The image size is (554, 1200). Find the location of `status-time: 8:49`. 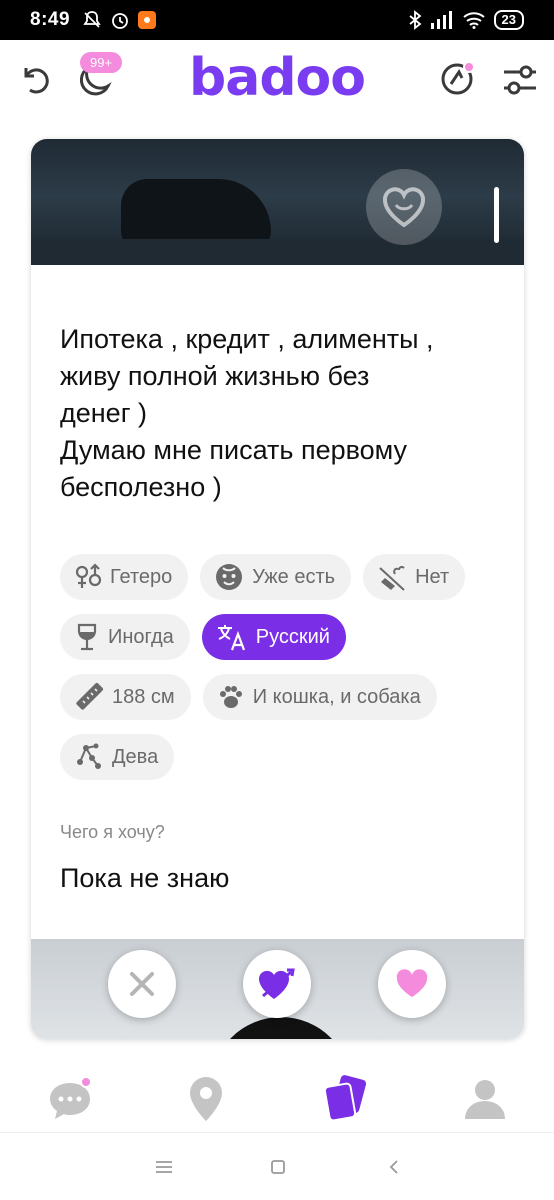

status-time: 8:49 is located at coordinates (50, 19).